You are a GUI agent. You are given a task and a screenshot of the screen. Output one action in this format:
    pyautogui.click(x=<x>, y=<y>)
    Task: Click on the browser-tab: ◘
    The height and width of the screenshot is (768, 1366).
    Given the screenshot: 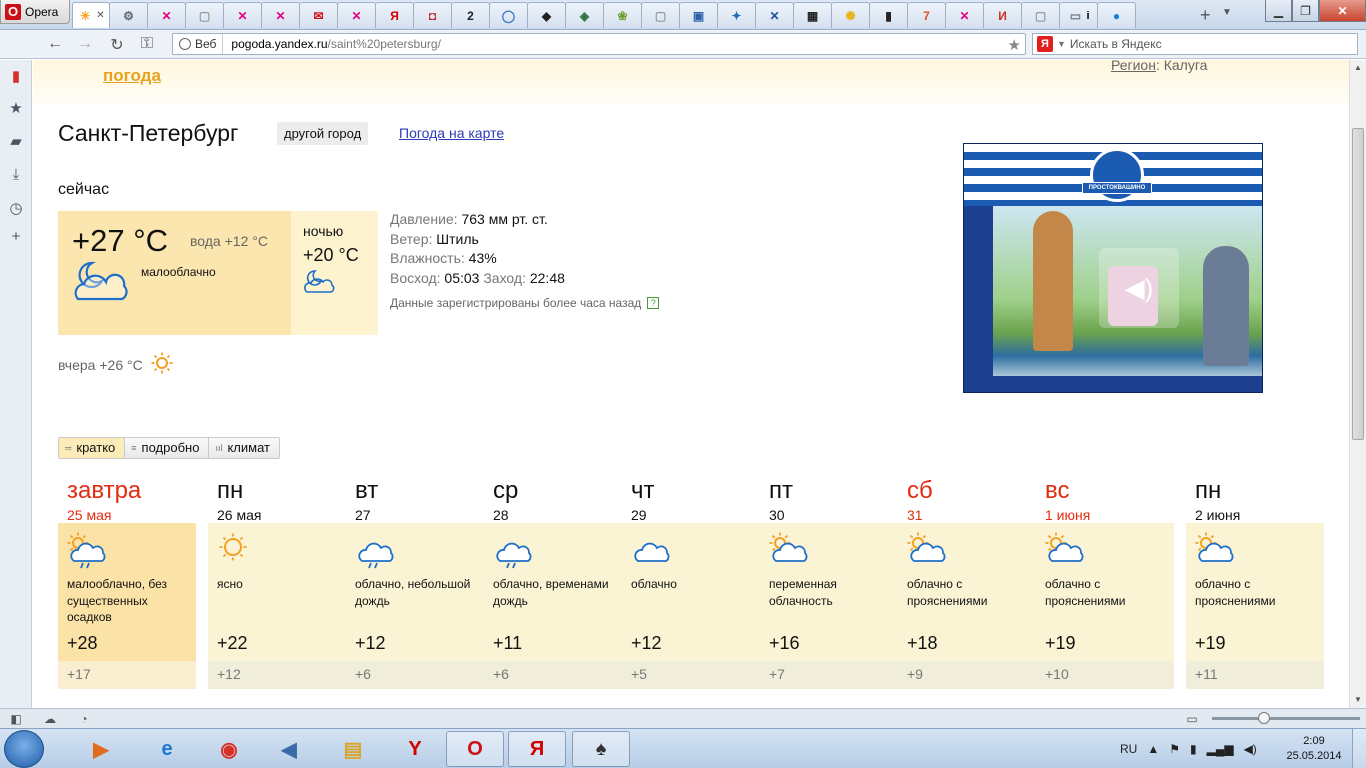 What is the action you would take?
    pyautogui.click(x=432, y=15)
    